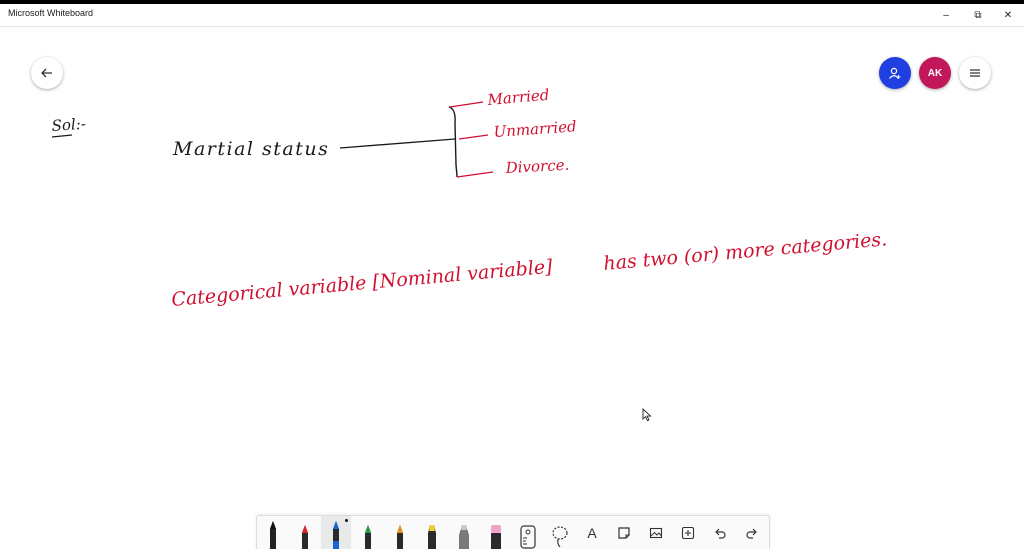  What do you see at coordinates (647, 415) in the screenshot?
I see `mouse-pointer-icon` at bounding box center [647, 415].